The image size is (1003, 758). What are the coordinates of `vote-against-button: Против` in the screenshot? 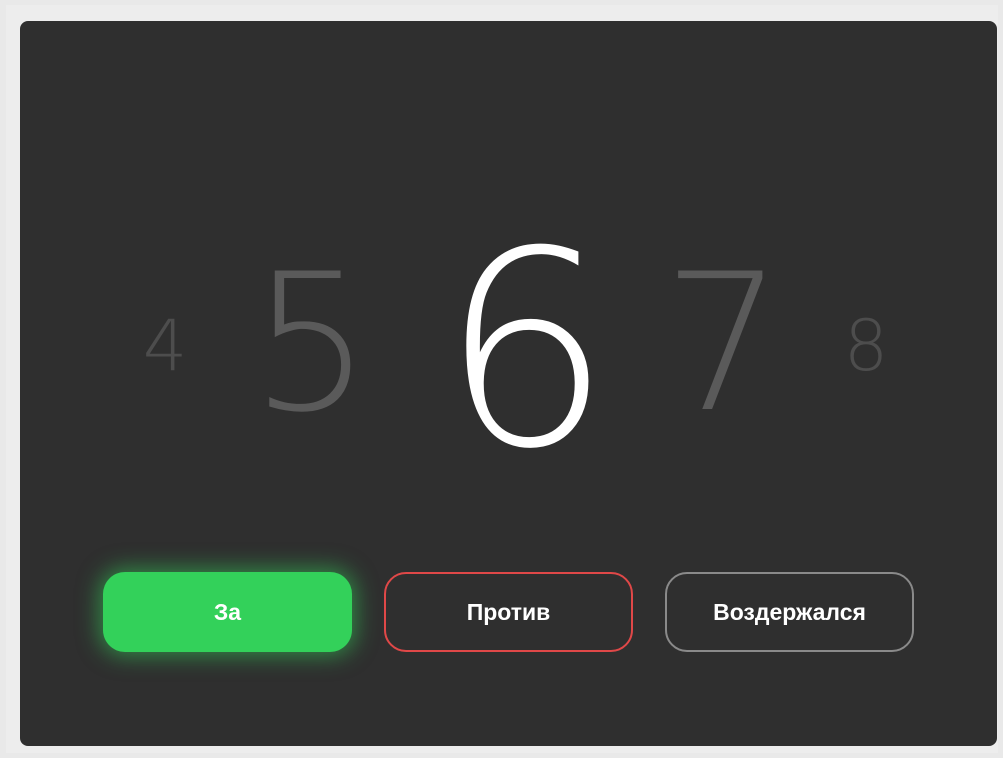 It's located at (508, 612).